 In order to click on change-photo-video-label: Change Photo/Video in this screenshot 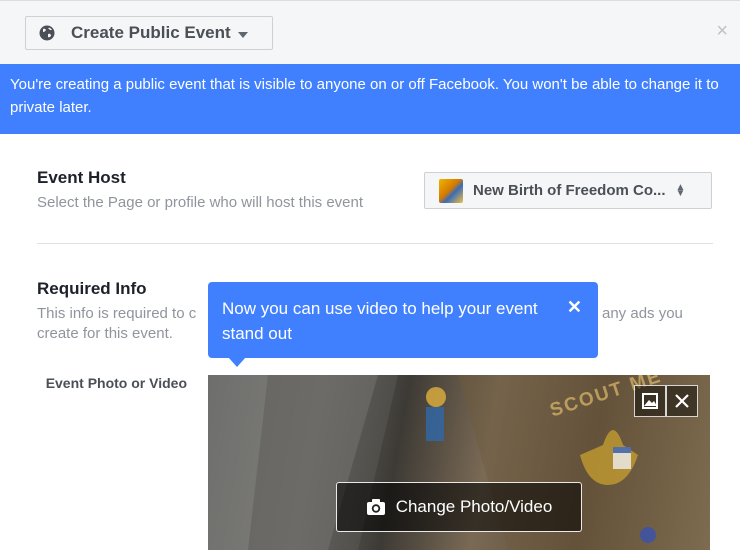, I will do `click(474, 506)`.